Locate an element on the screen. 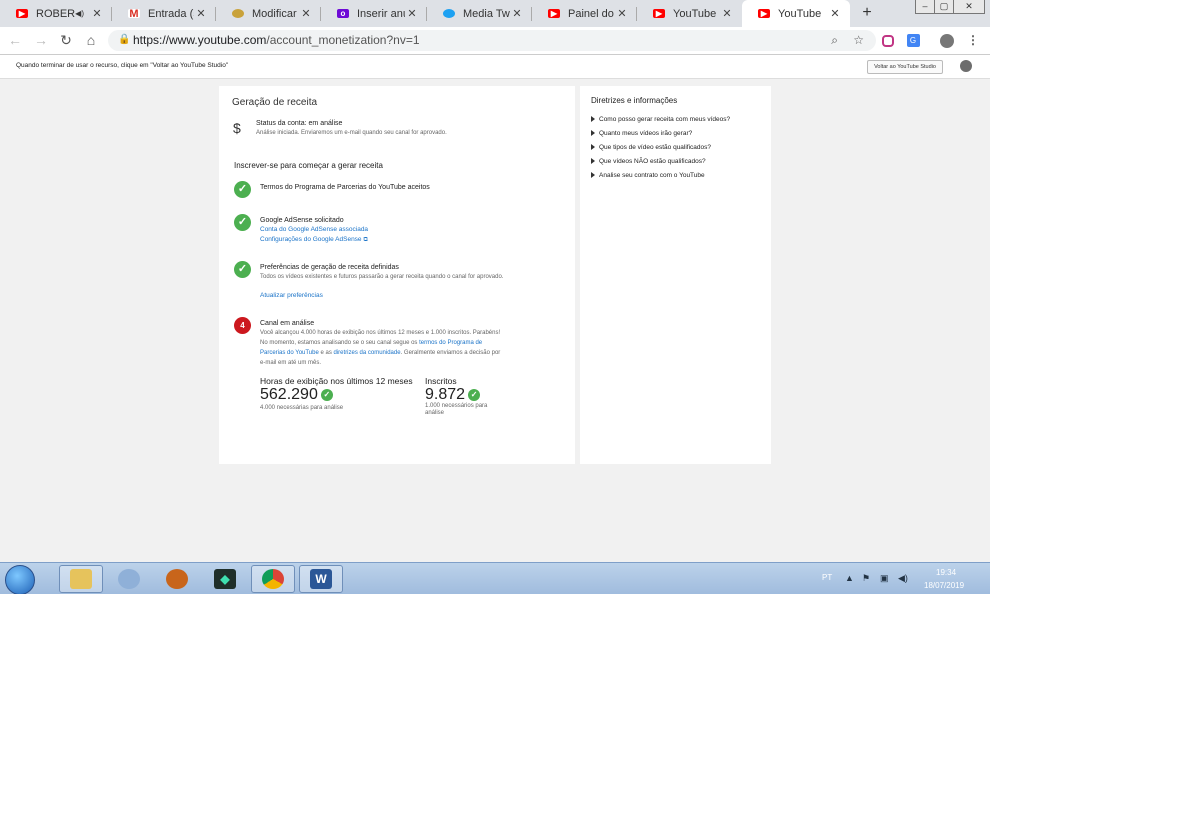 The height and width of the screenshot is (835, 1200). guideline-link: Analise seu contrato com o YouTube is located at coordinates (648, 175).